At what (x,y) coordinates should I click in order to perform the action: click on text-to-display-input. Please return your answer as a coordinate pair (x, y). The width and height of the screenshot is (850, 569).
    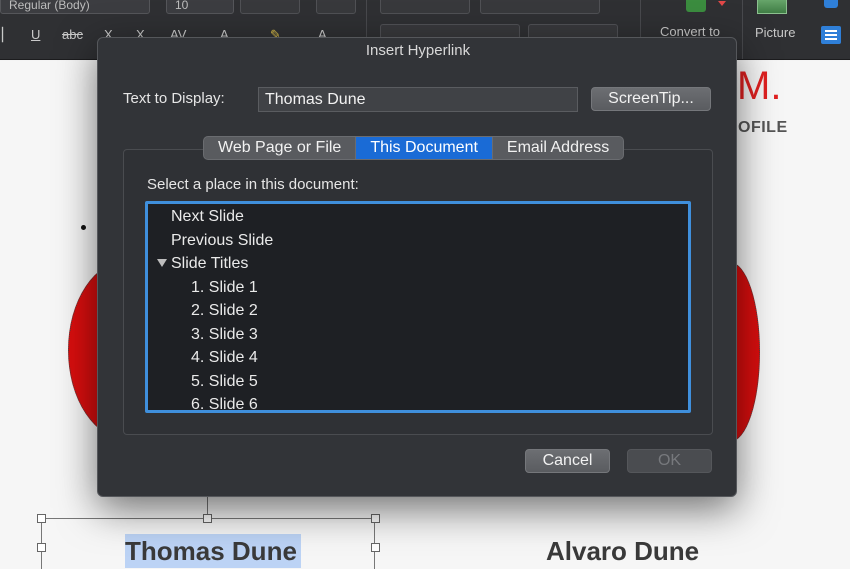
    Looking at the image, I should click on (418, 99).